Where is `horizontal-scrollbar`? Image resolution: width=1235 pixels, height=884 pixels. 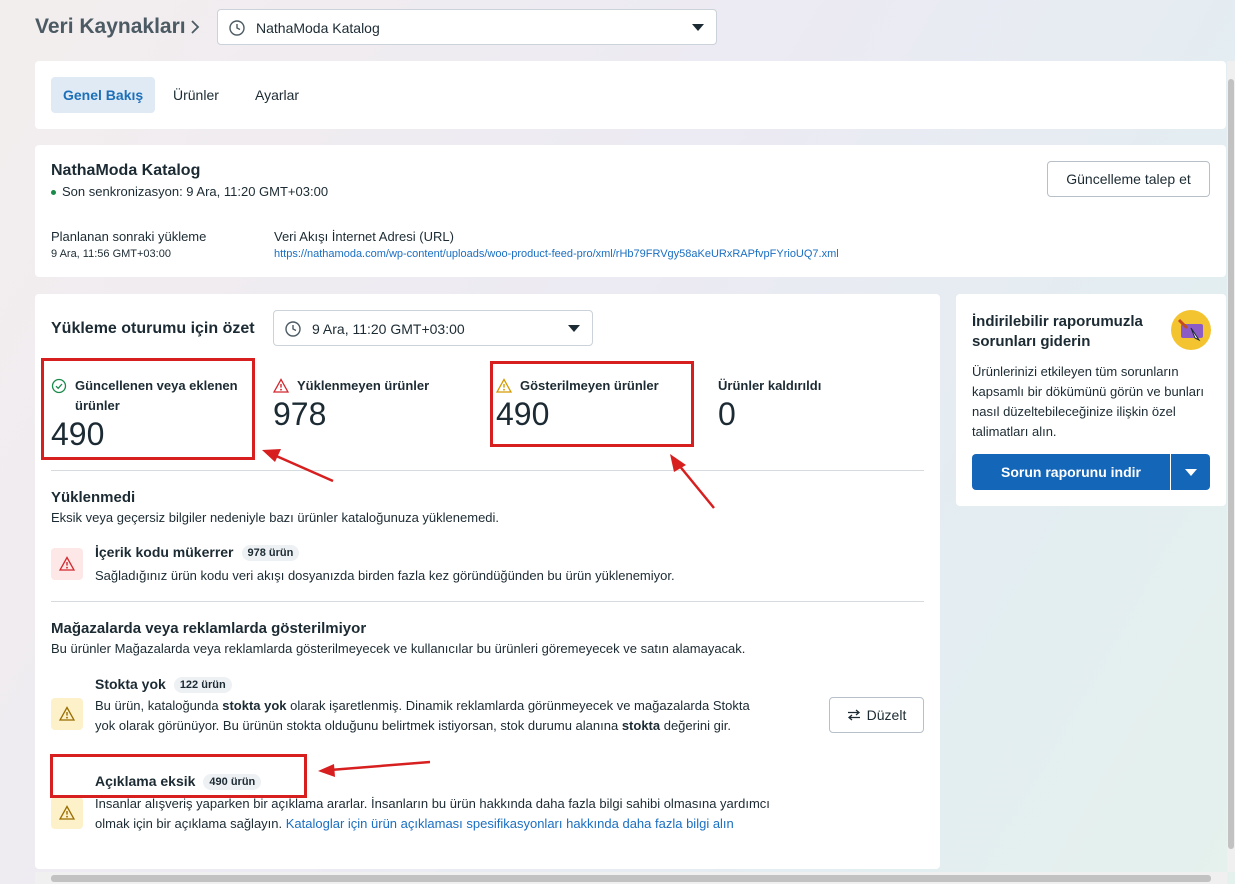
horizontal-scrollbar is located at coordinates (631, 878).